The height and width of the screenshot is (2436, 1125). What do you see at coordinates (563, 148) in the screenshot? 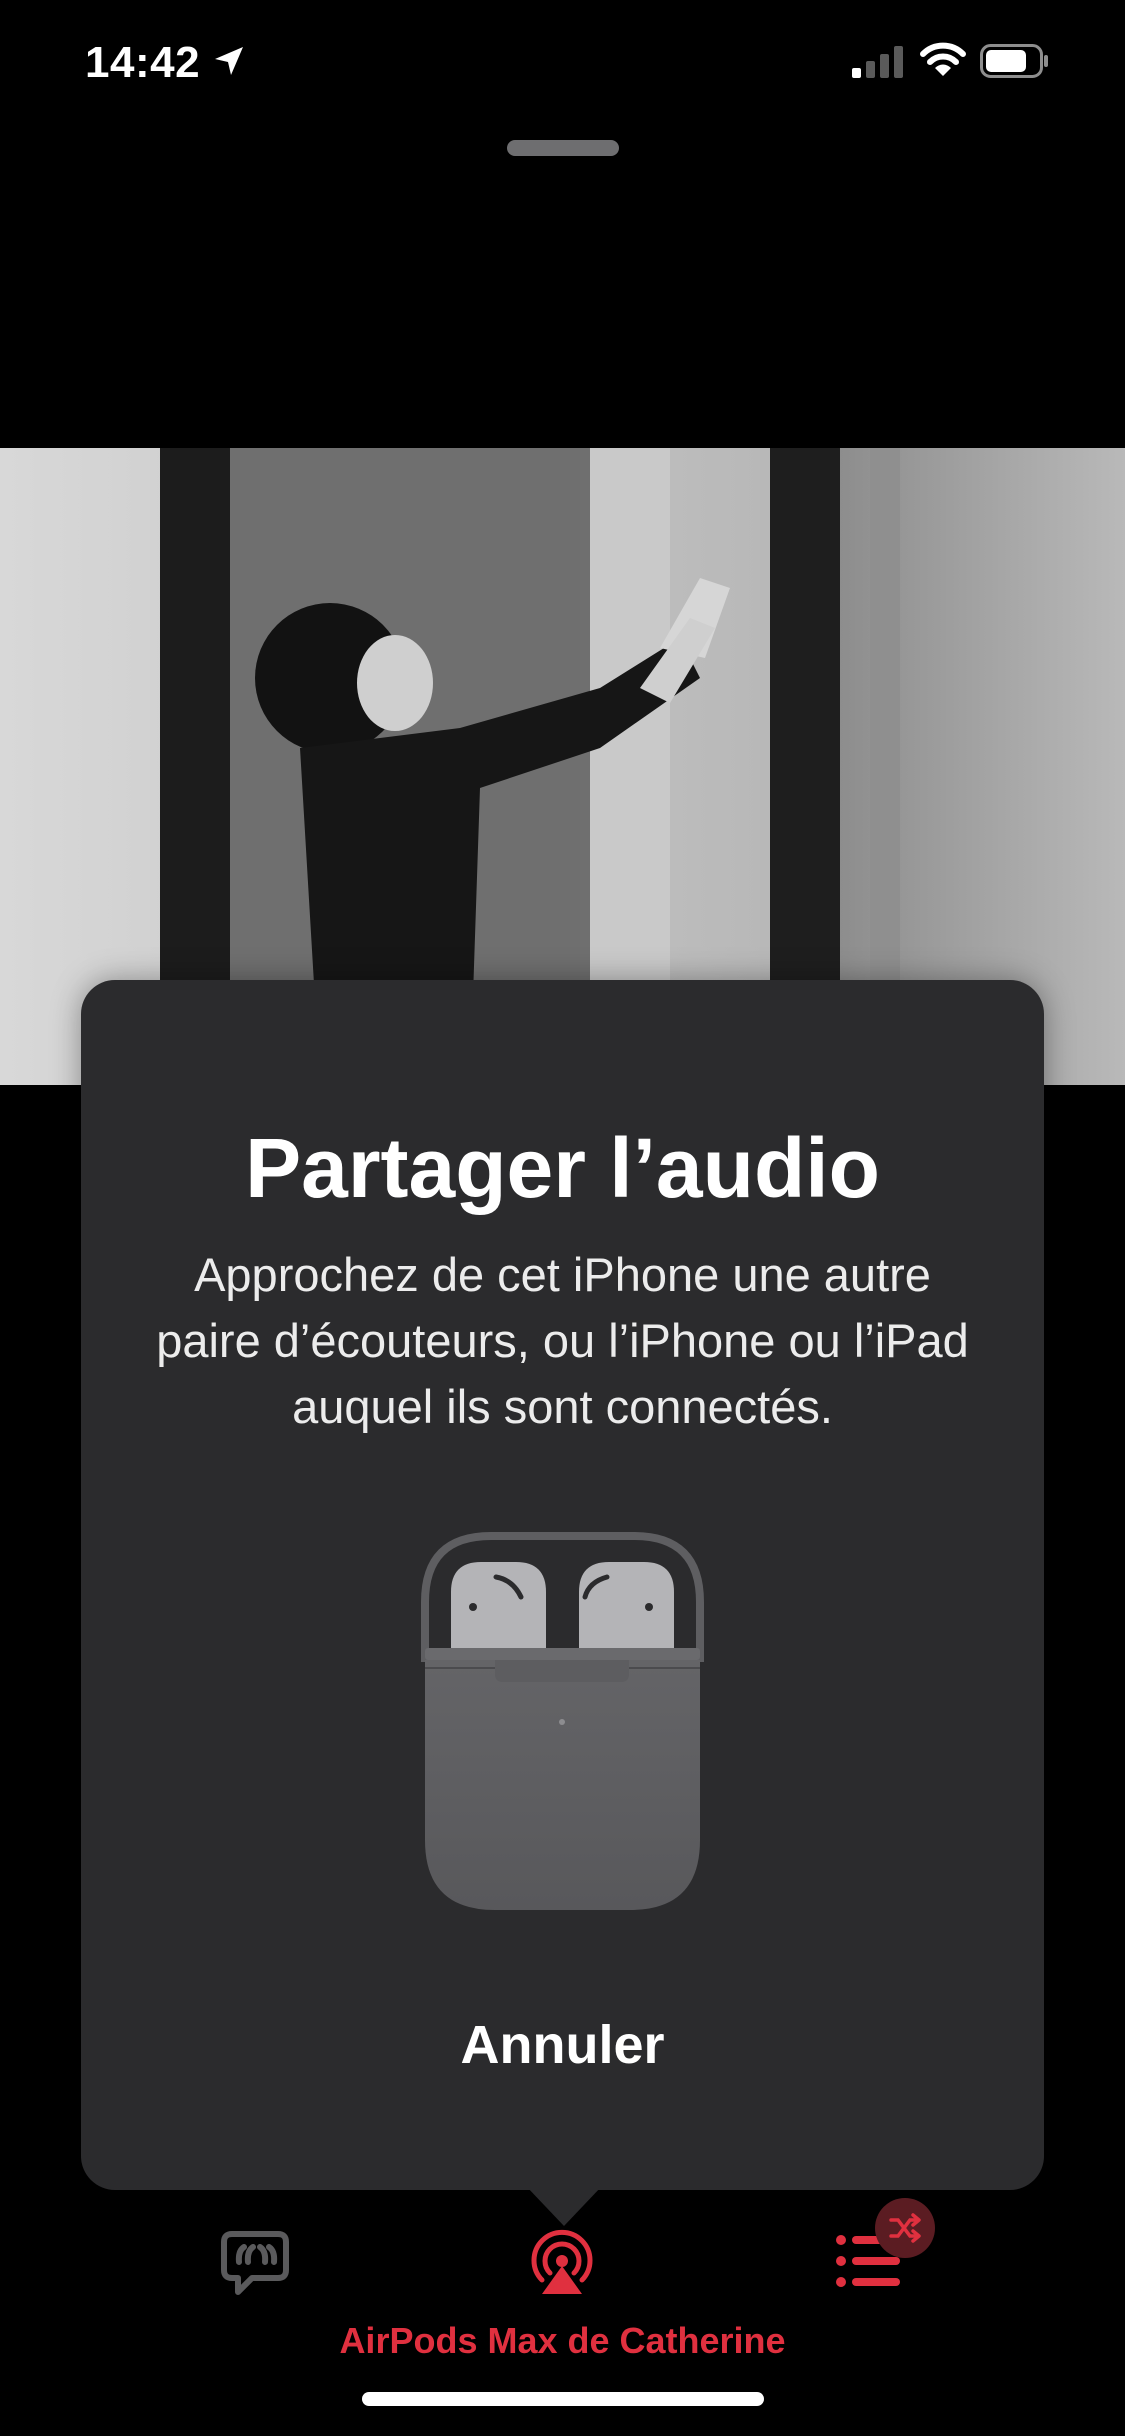
I see `sheet-grabber` at bounding box center [563, 148].